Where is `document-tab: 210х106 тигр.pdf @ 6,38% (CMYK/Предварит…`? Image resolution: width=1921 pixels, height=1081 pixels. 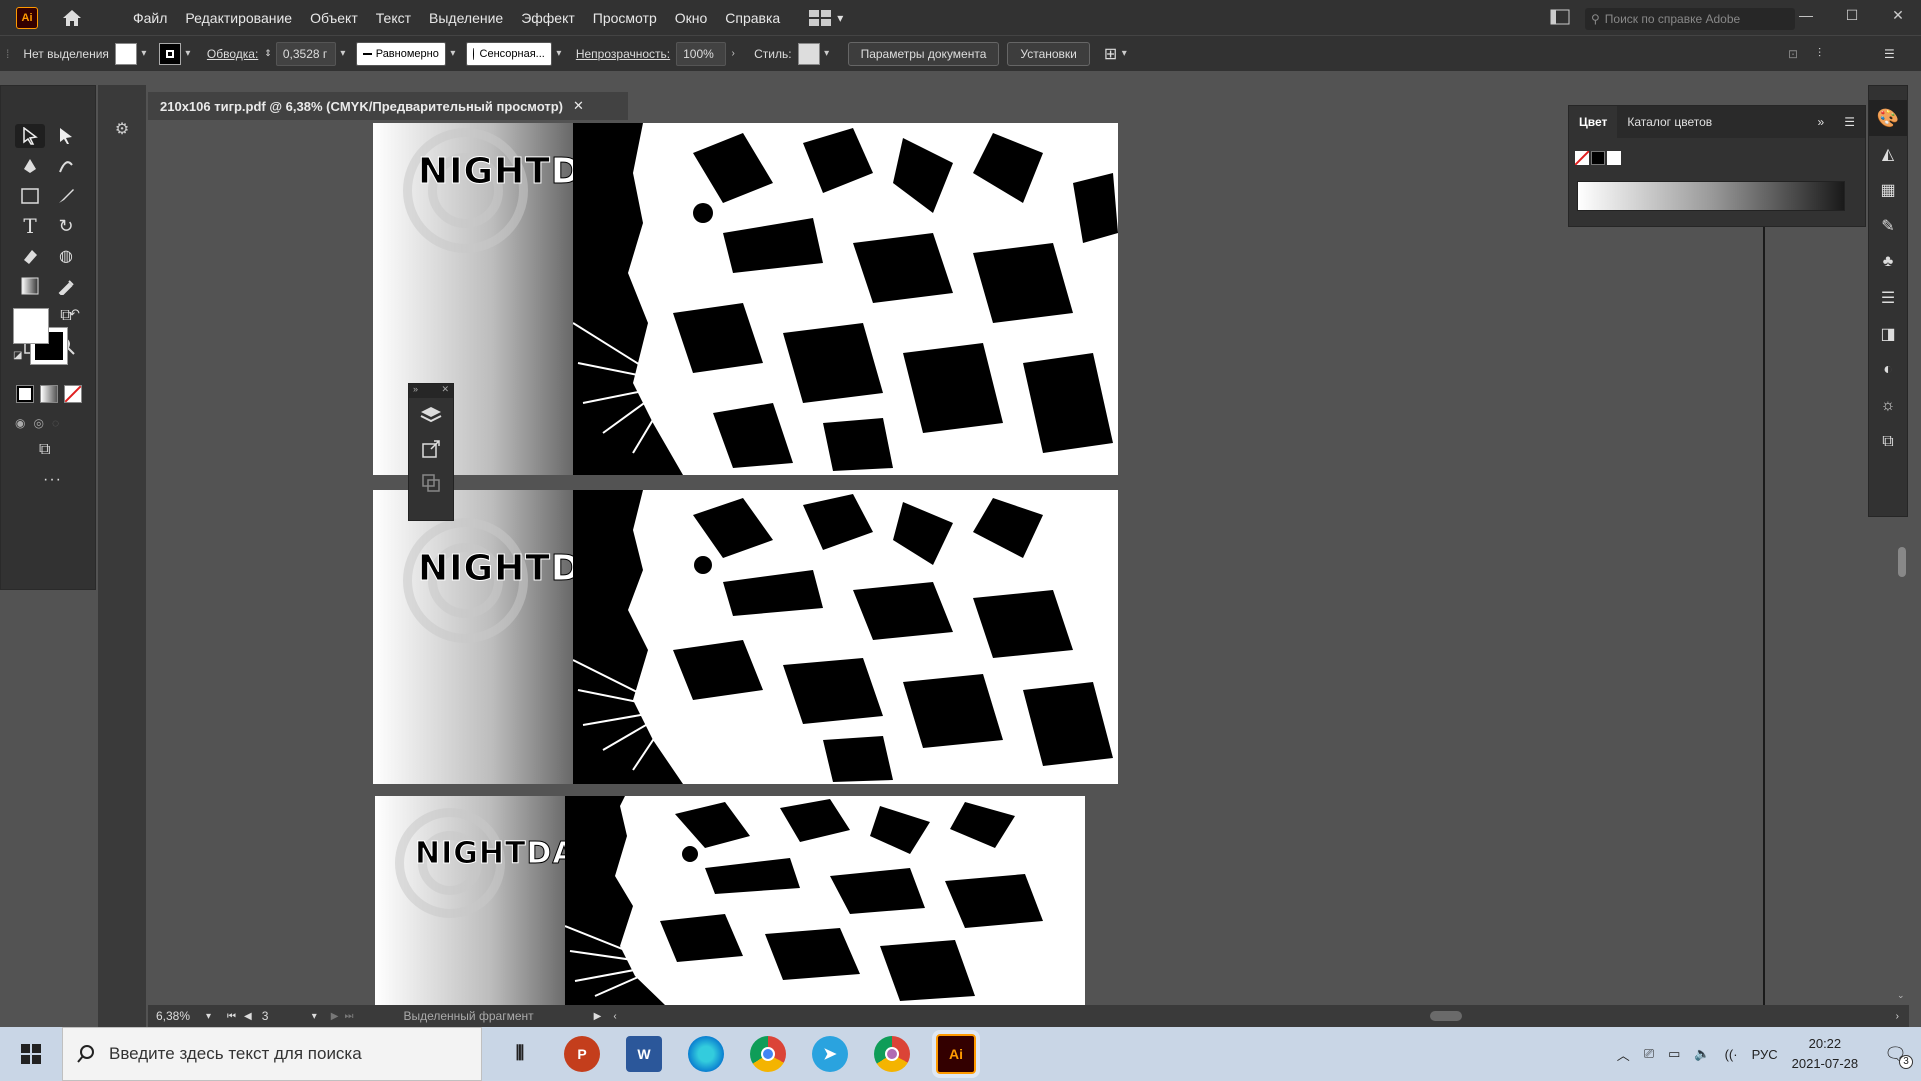
document-tab: 210х106 тигр.pdf @ 6,38% (CMYK/Предварит… is located at coordinates (388, 106).